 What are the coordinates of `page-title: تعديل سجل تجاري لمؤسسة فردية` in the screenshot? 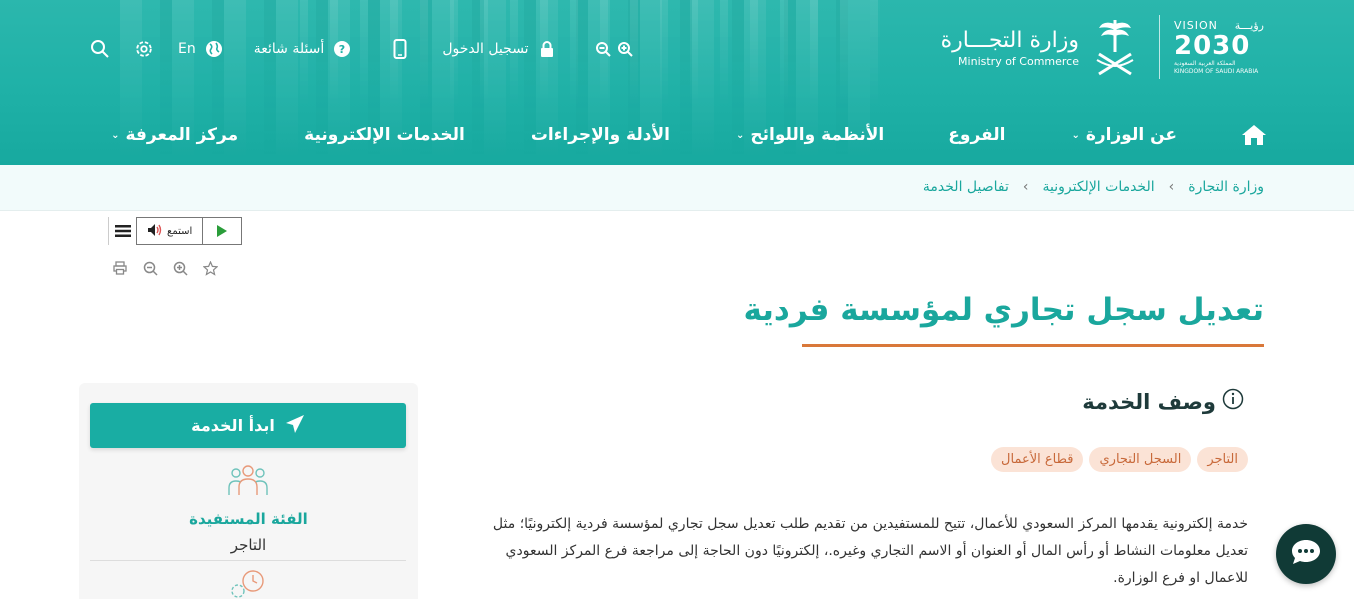 It's located at (1003, 310).